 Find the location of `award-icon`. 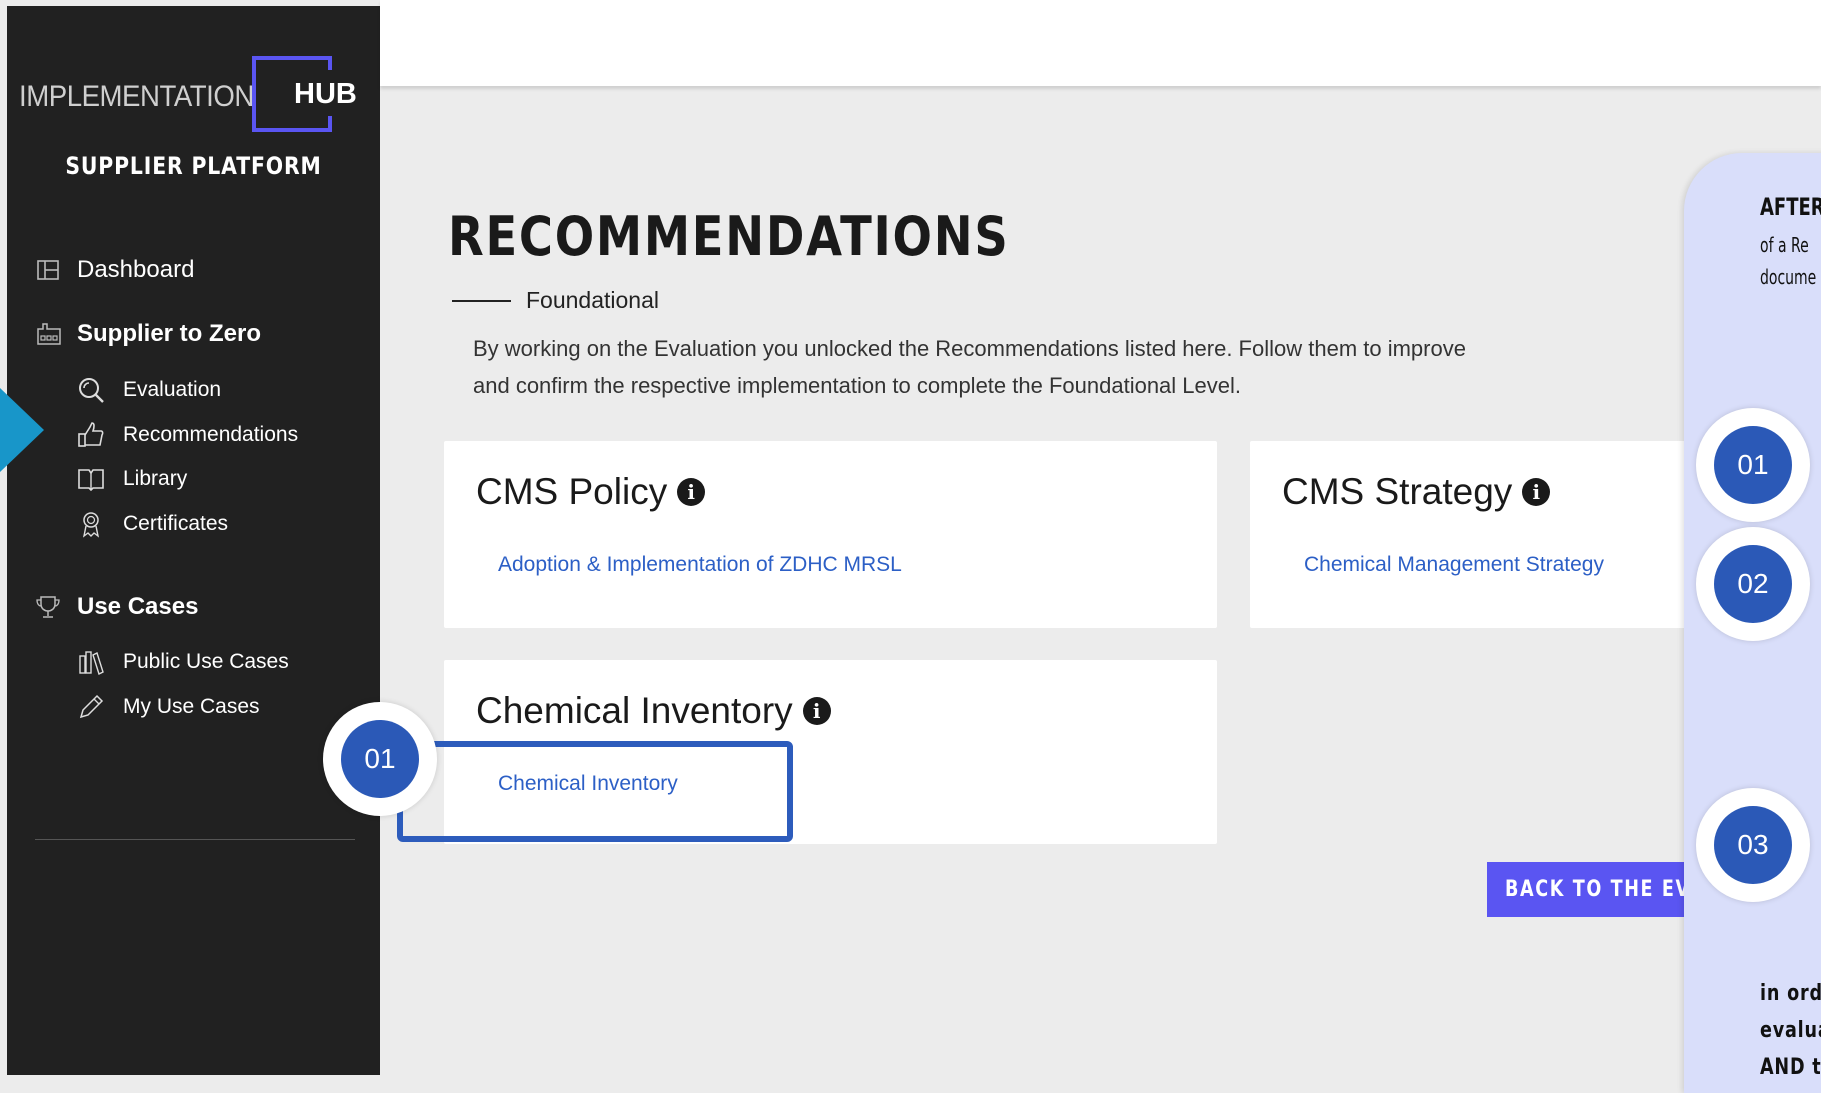

award-icon is located at coordinates (91, 524).